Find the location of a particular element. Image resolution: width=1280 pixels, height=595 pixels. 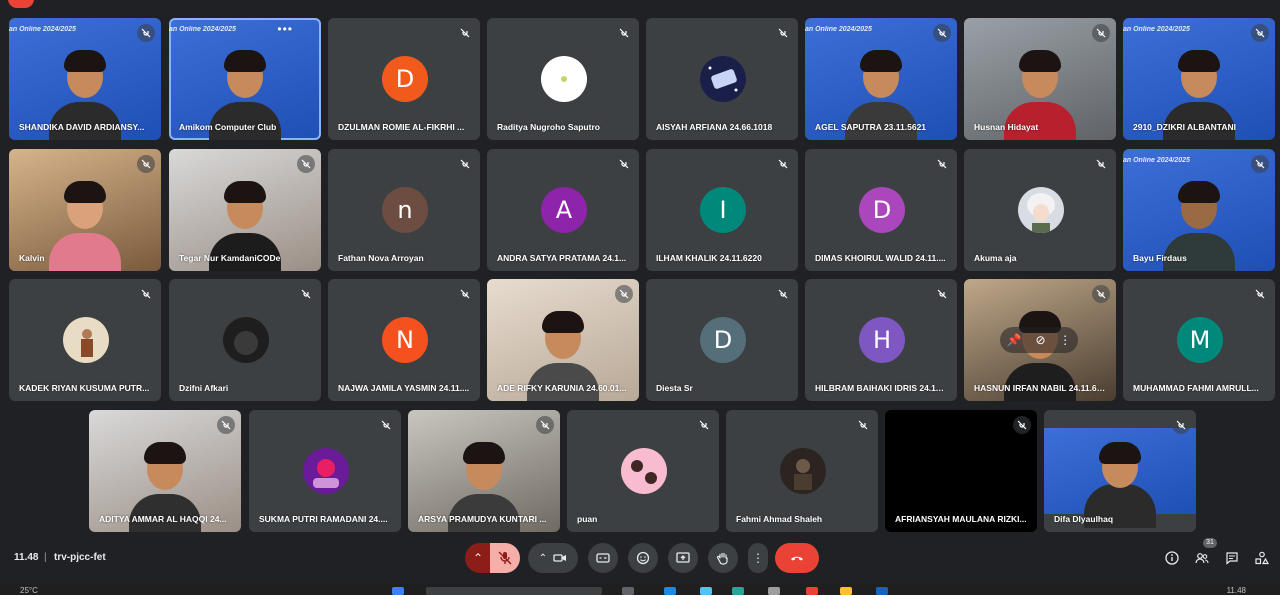

participant-name: ILHAM KHALIK 24.11.6220 is located at coordinates (709, 258).